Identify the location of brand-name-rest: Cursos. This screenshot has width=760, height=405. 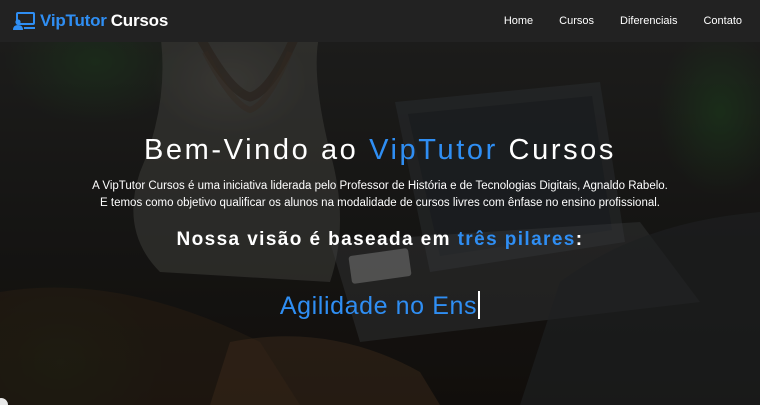
(139, 20).